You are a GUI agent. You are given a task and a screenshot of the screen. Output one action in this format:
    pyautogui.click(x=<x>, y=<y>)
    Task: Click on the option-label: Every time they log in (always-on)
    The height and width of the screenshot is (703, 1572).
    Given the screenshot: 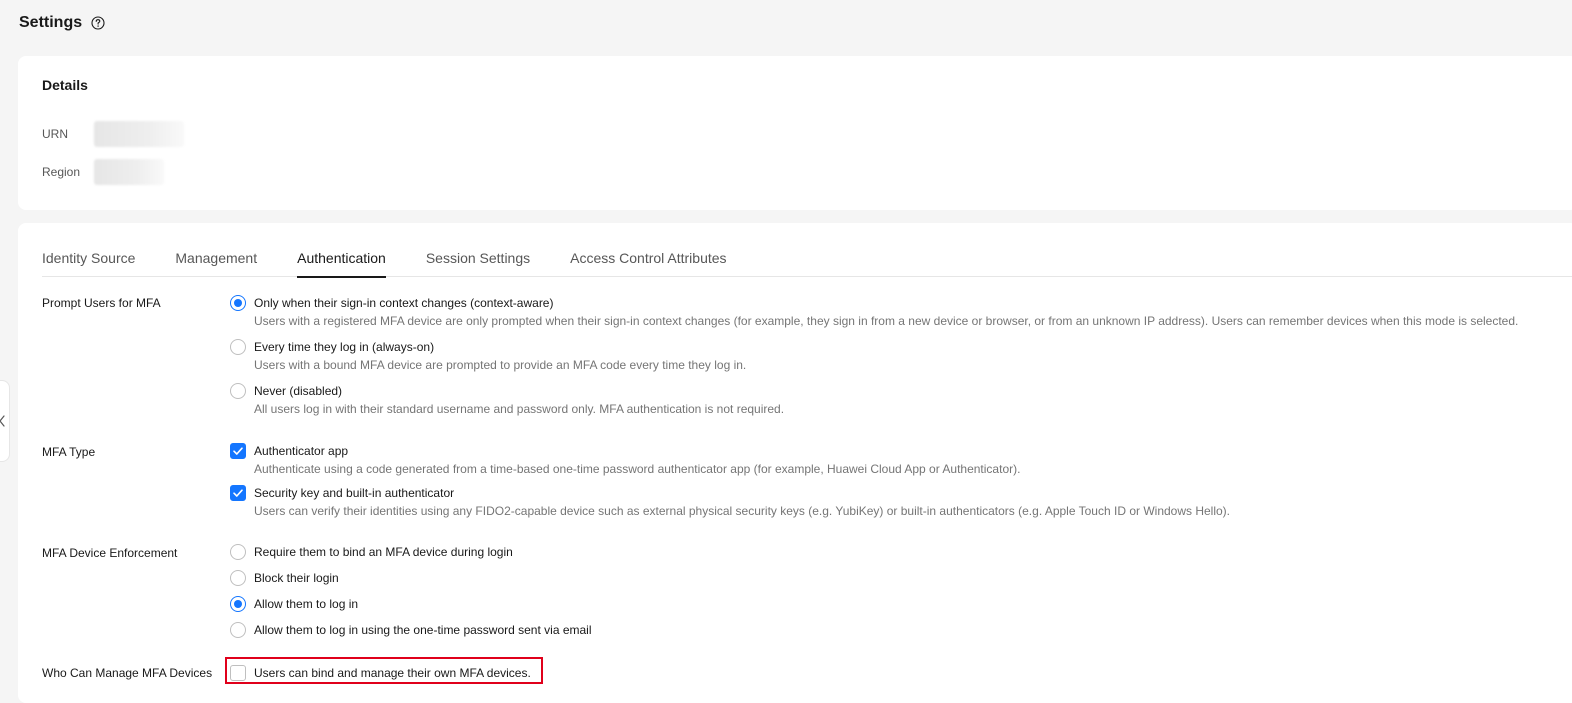 What is the action you would take?
    pyautogui.click(x=344, y=347)
    